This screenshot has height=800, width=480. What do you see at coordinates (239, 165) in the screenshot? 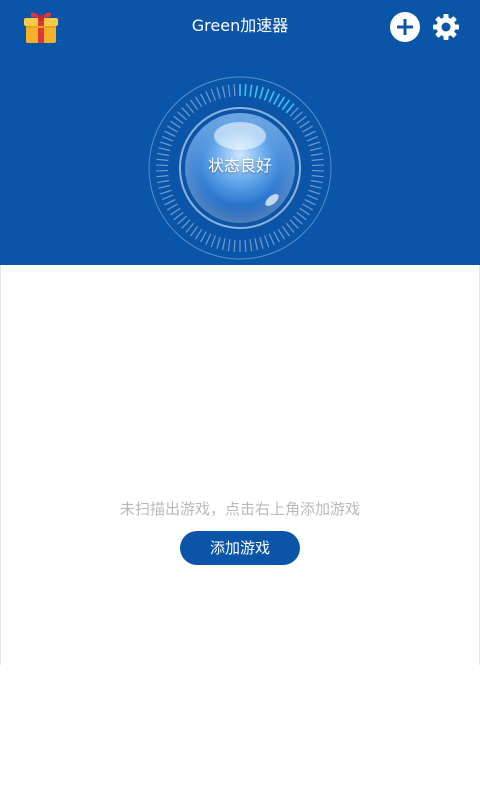
I see `status-label: 状态良好` at bounding box center [239, 165].